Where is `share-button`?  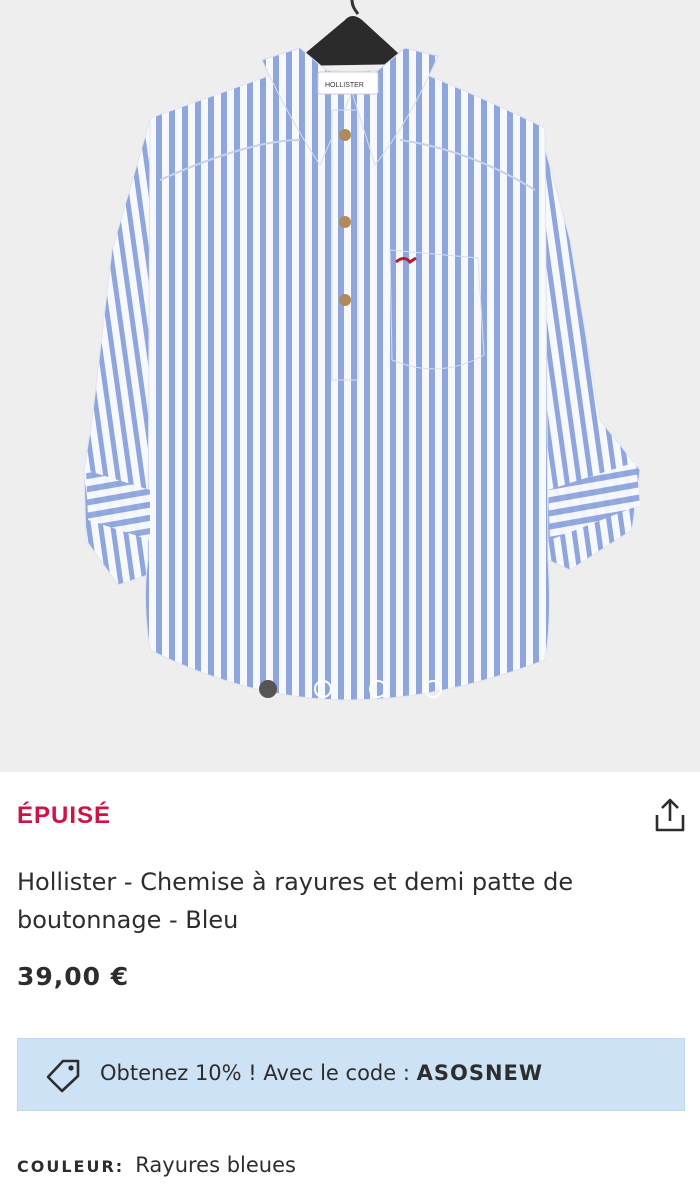 share-button is located at coordinates (670, 816).